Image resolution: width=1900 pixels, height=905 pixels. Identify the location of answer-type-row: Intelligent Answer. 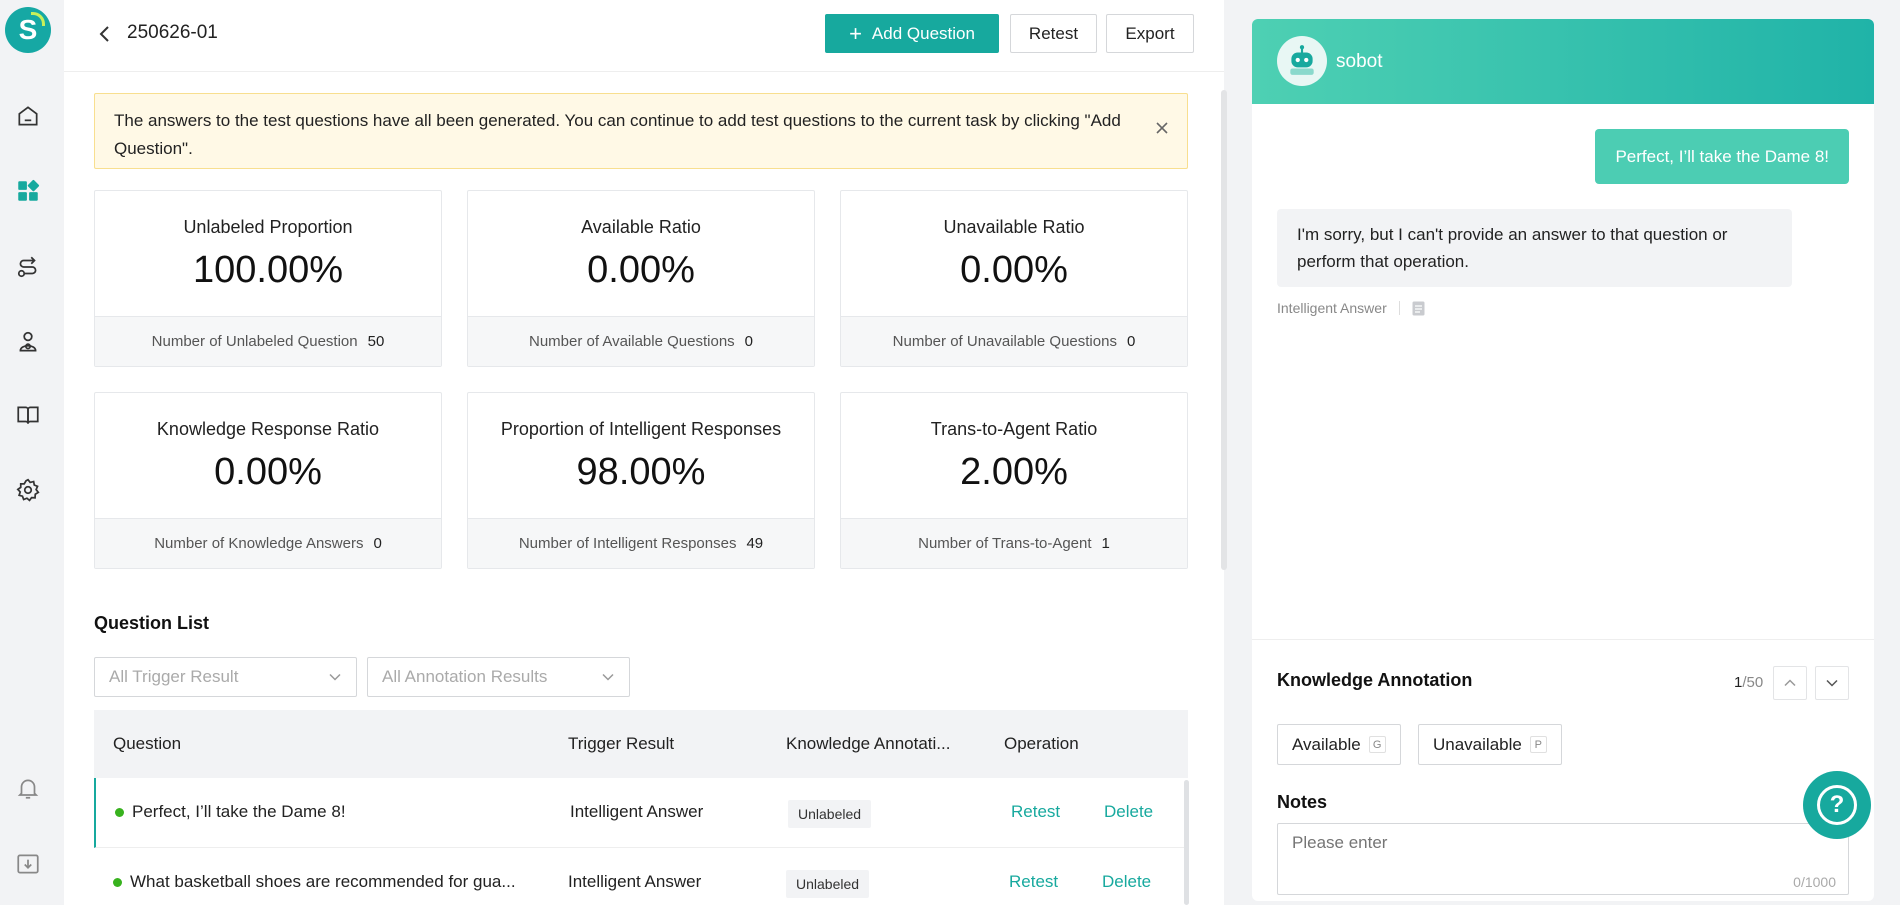
(1351, 308).